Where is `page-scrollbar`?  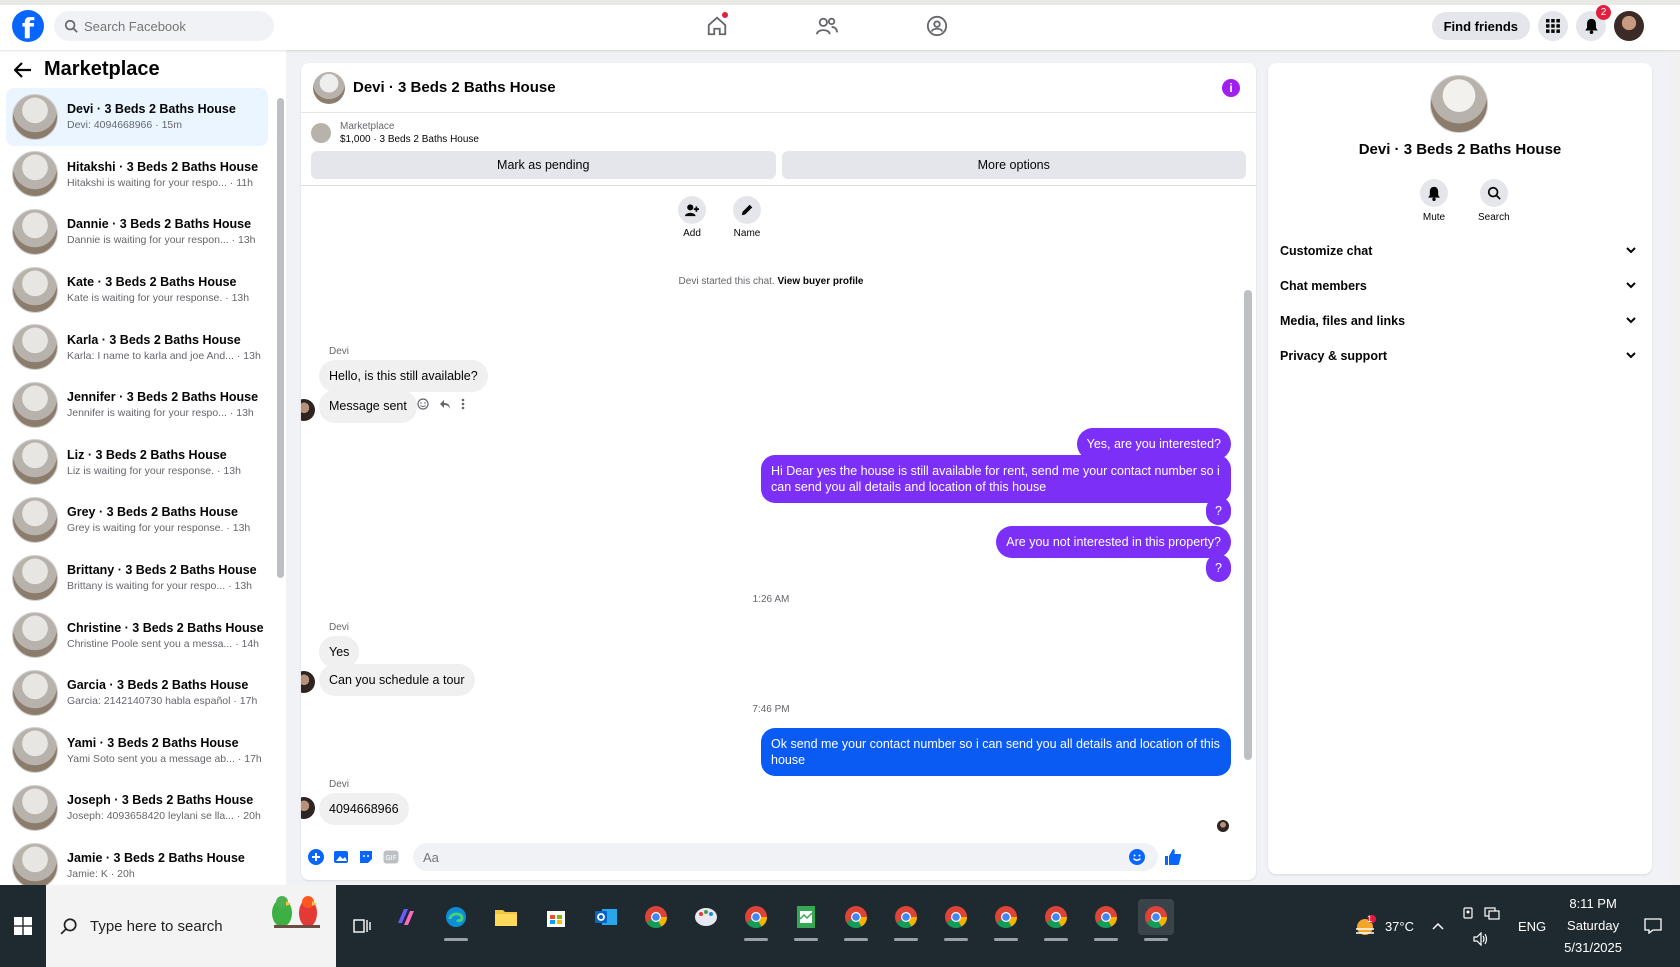 page-scrollbar is located at coordinates (1674, 467).